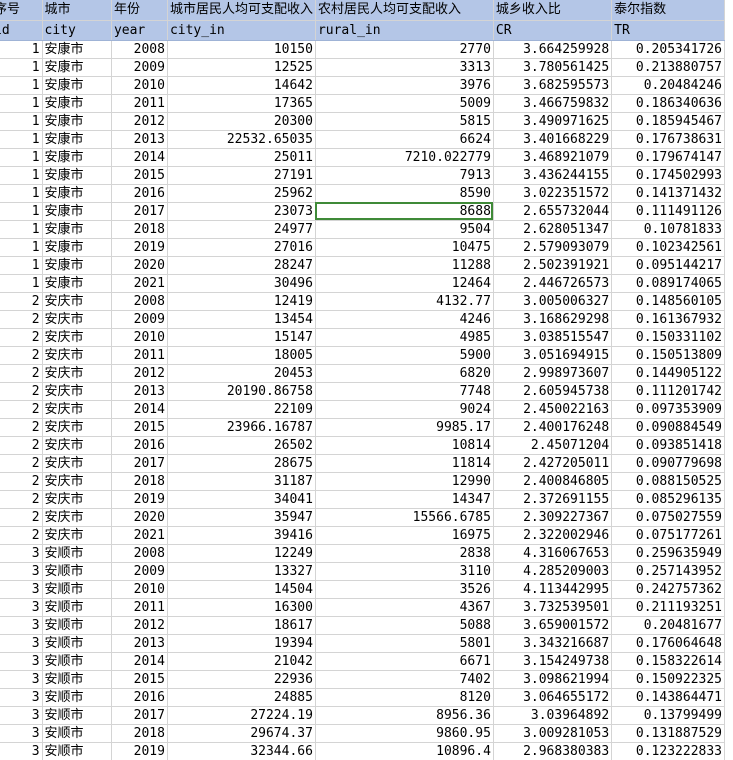 The height and width of the screenshot is (760, 733). I want to click on table-cell: 10814, so click(404, 445).